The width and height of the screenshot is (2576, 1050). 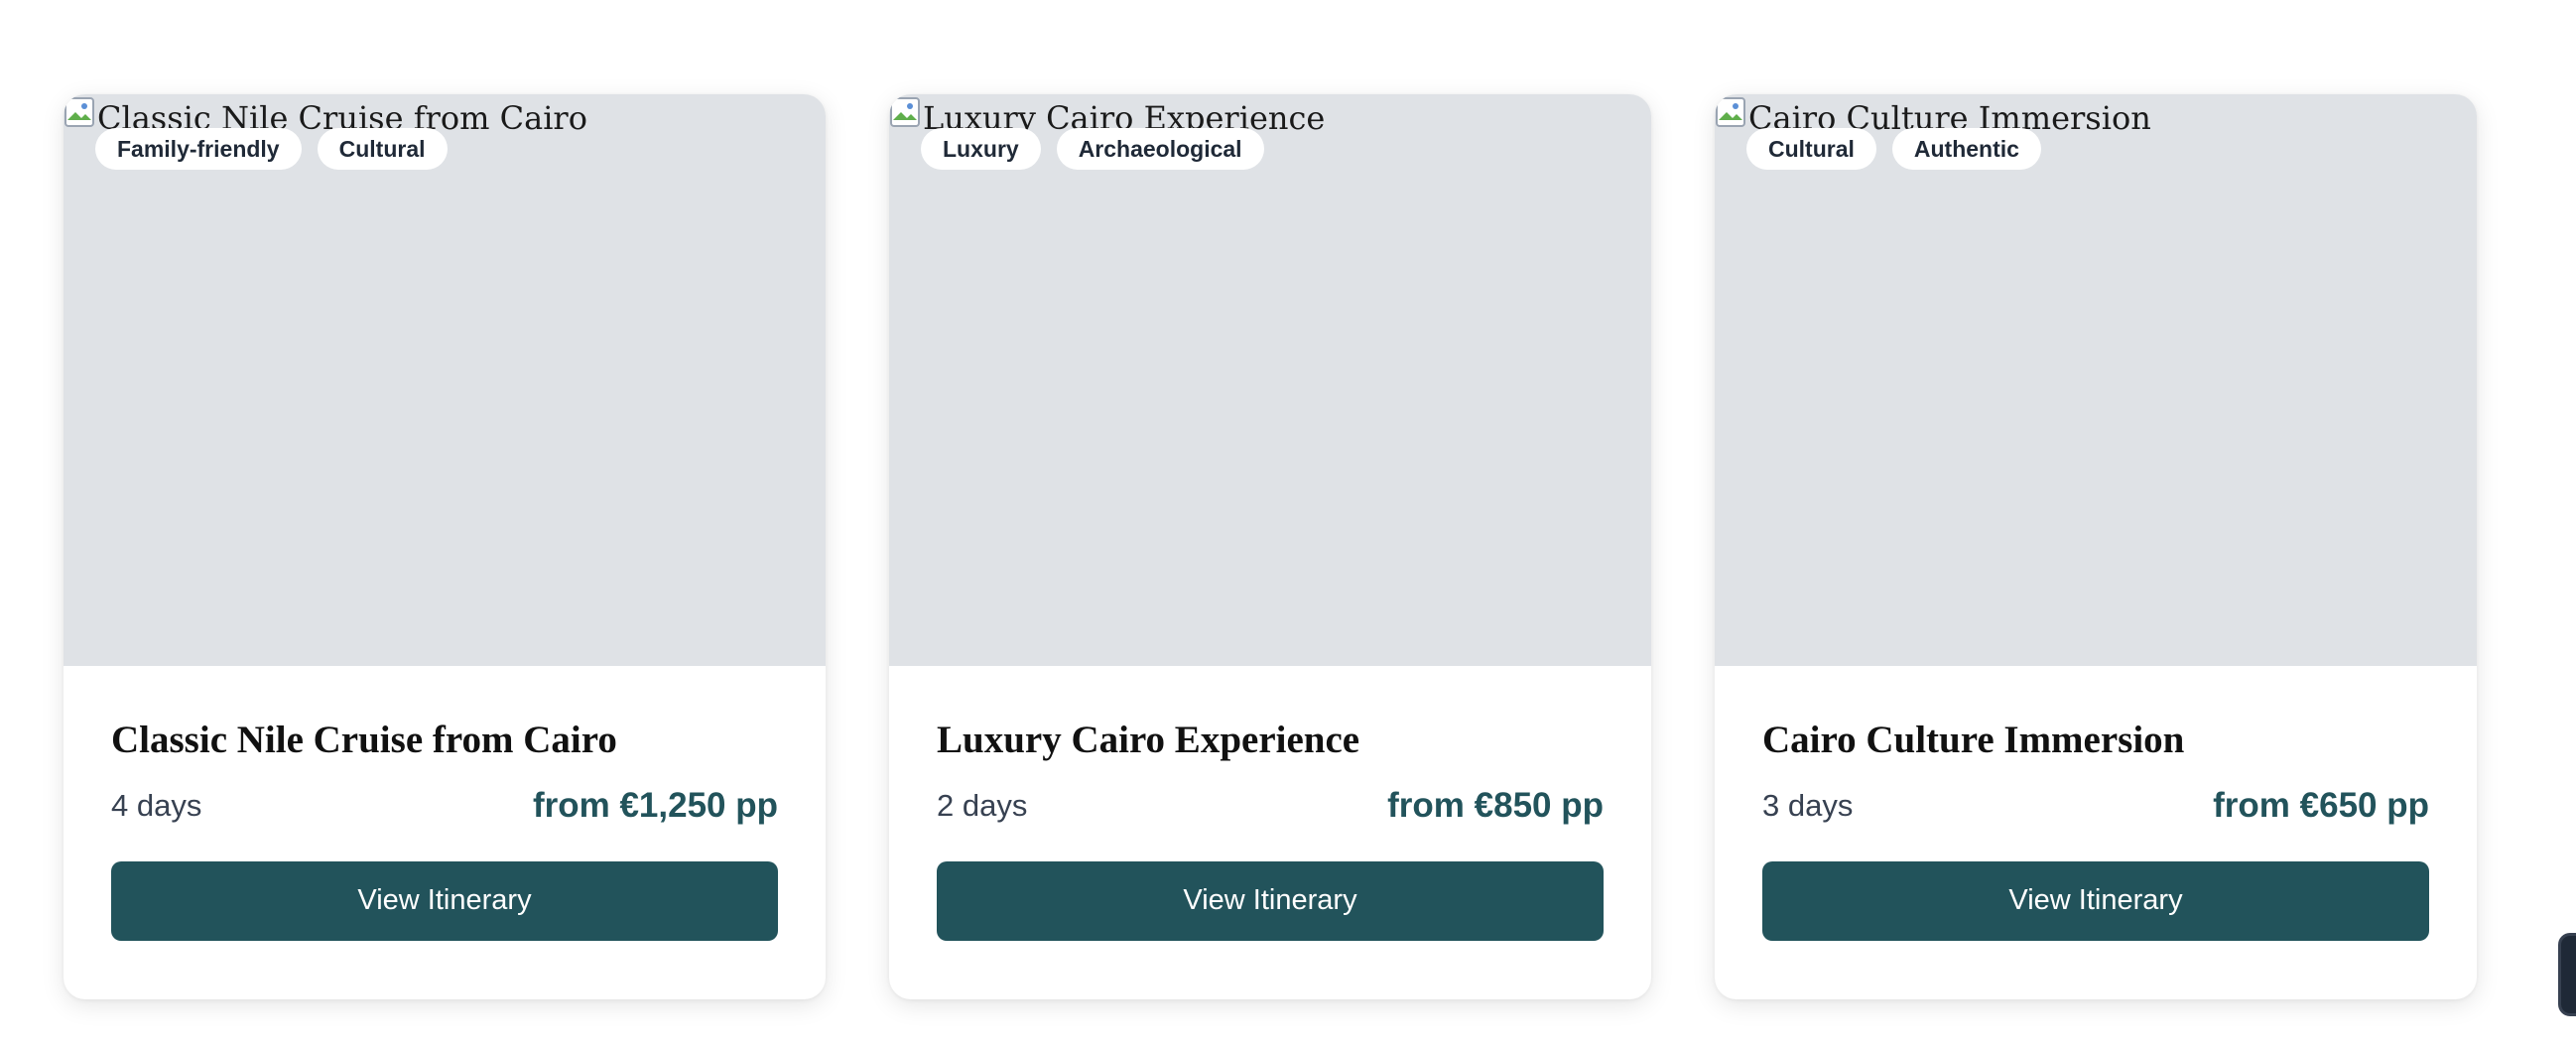 What do you see at coordinates (1160, 149) in the screenshot?
I see `tag: Archaeological` at bounding box center [1160, 149].